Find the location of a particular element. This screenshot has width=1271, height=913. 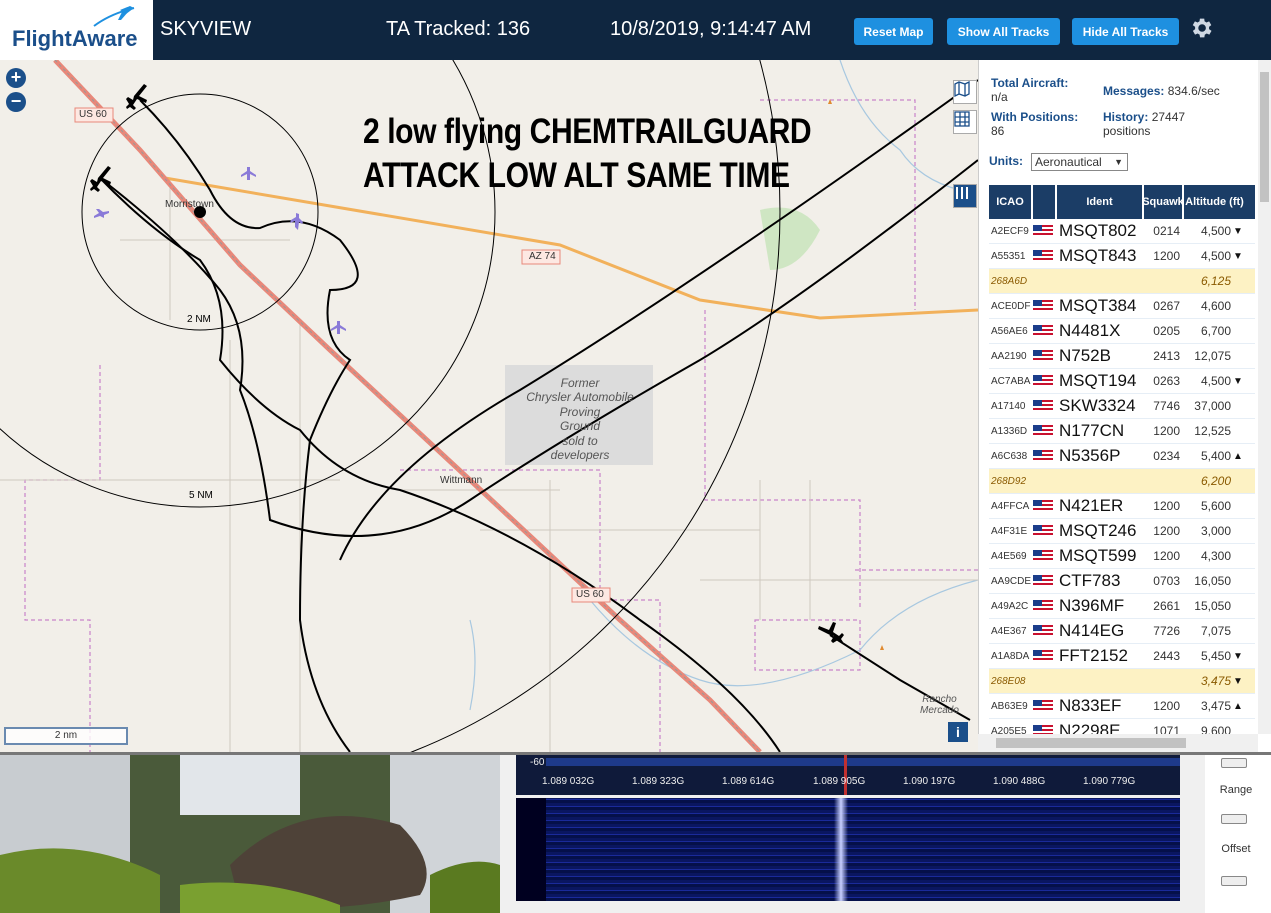

table-row: A49A2C N396MF 2661 15,050 is located at coordinates (1122, 606).